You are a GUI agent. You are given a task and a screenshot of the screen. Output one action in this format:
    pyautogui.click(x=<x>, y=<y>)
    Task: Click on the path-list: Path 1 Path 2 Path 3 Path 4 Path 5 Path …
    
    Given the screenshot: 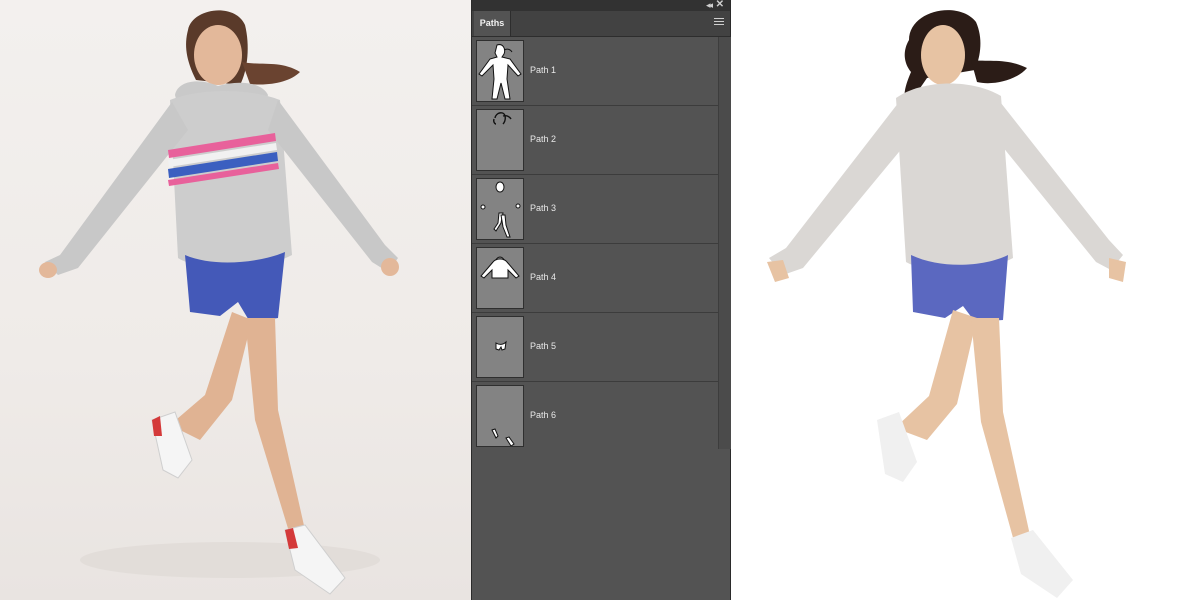 What is the action you would take?
    pyautogui.click(x=595, y=244)
    